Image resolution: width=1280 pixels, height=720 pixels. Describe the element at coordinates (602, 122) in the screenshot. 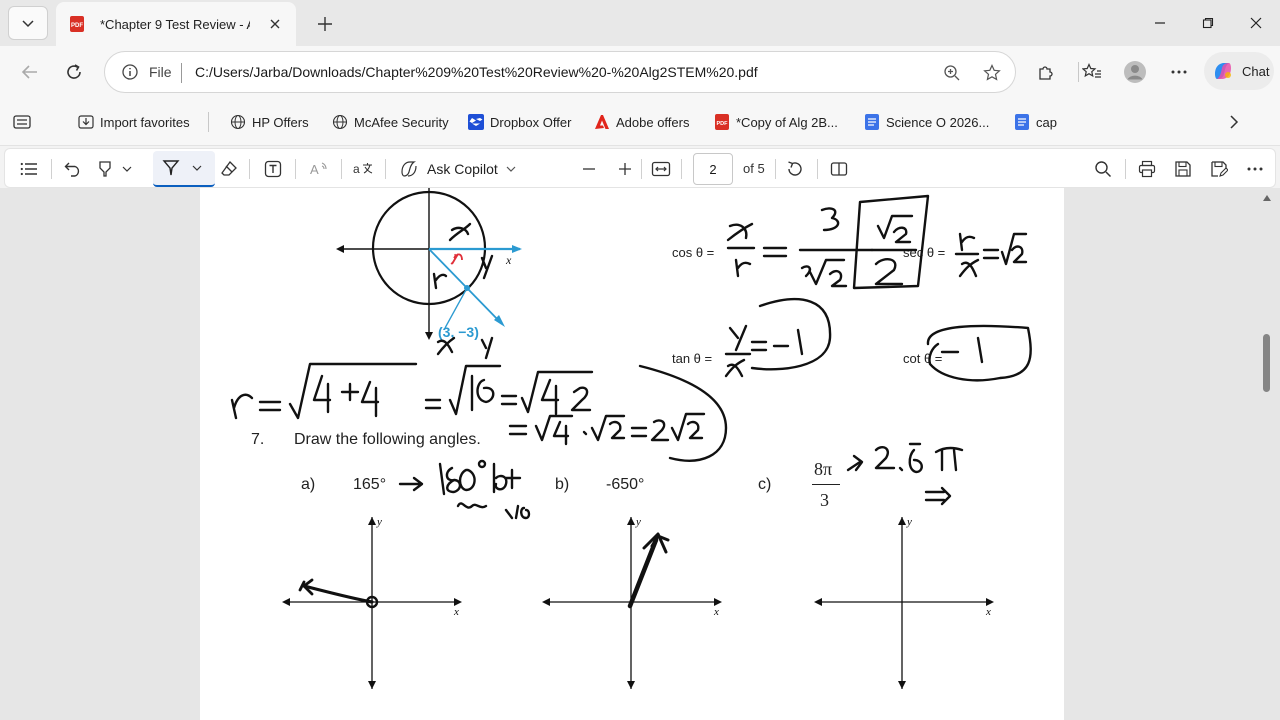

I see `adobe-icon` at that location.